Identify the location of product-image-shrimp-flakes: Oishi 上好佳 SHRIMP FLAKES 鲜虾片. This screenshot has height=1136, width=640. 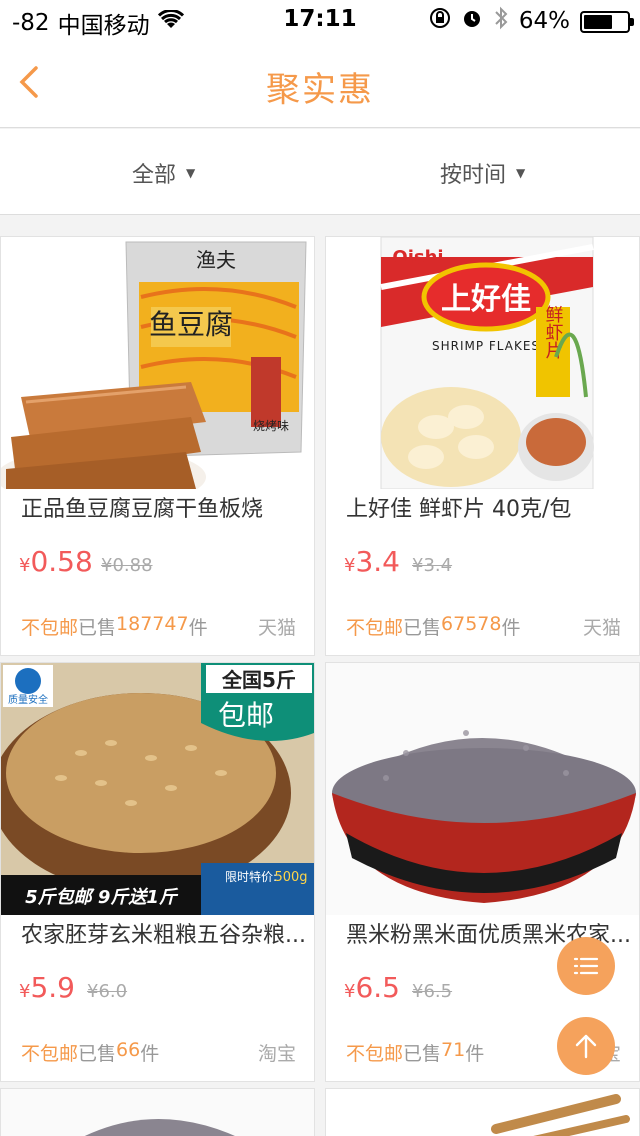
(482, 363).